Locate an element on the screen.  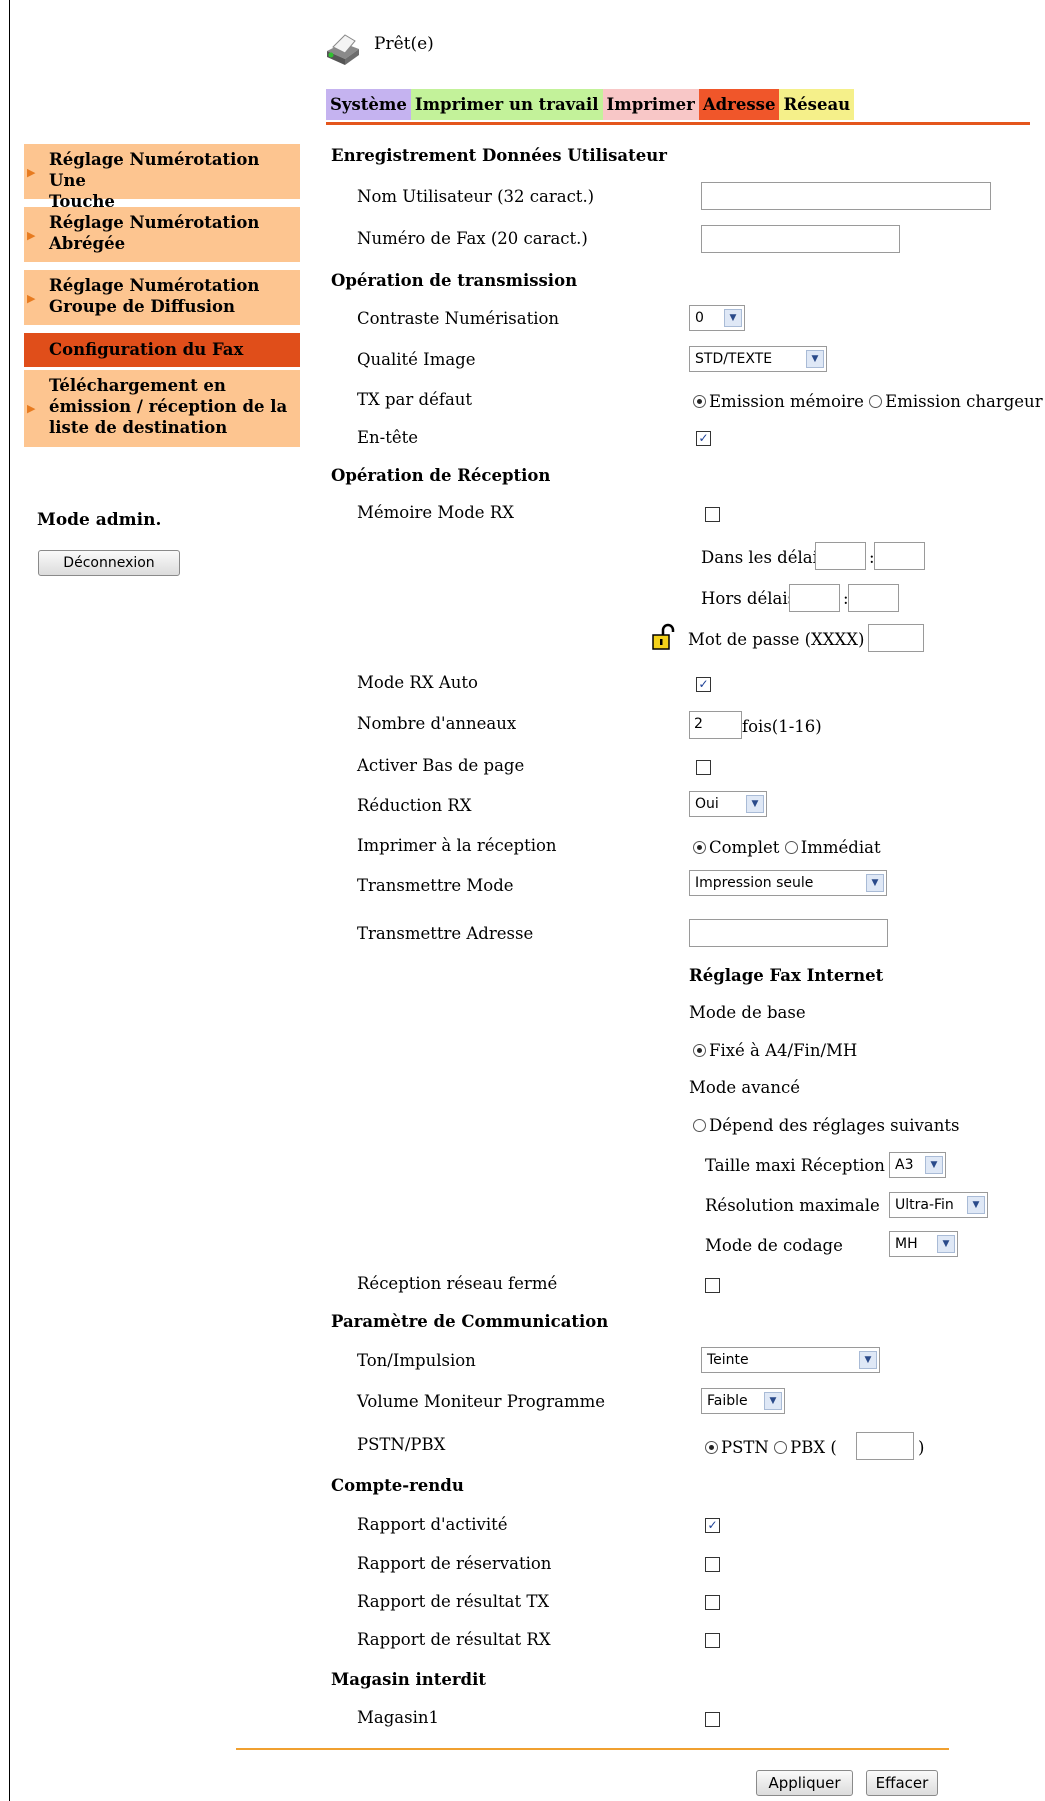
max-resolution-select: Ultra-Fin ▼ is located at coordinates (938, 1205).